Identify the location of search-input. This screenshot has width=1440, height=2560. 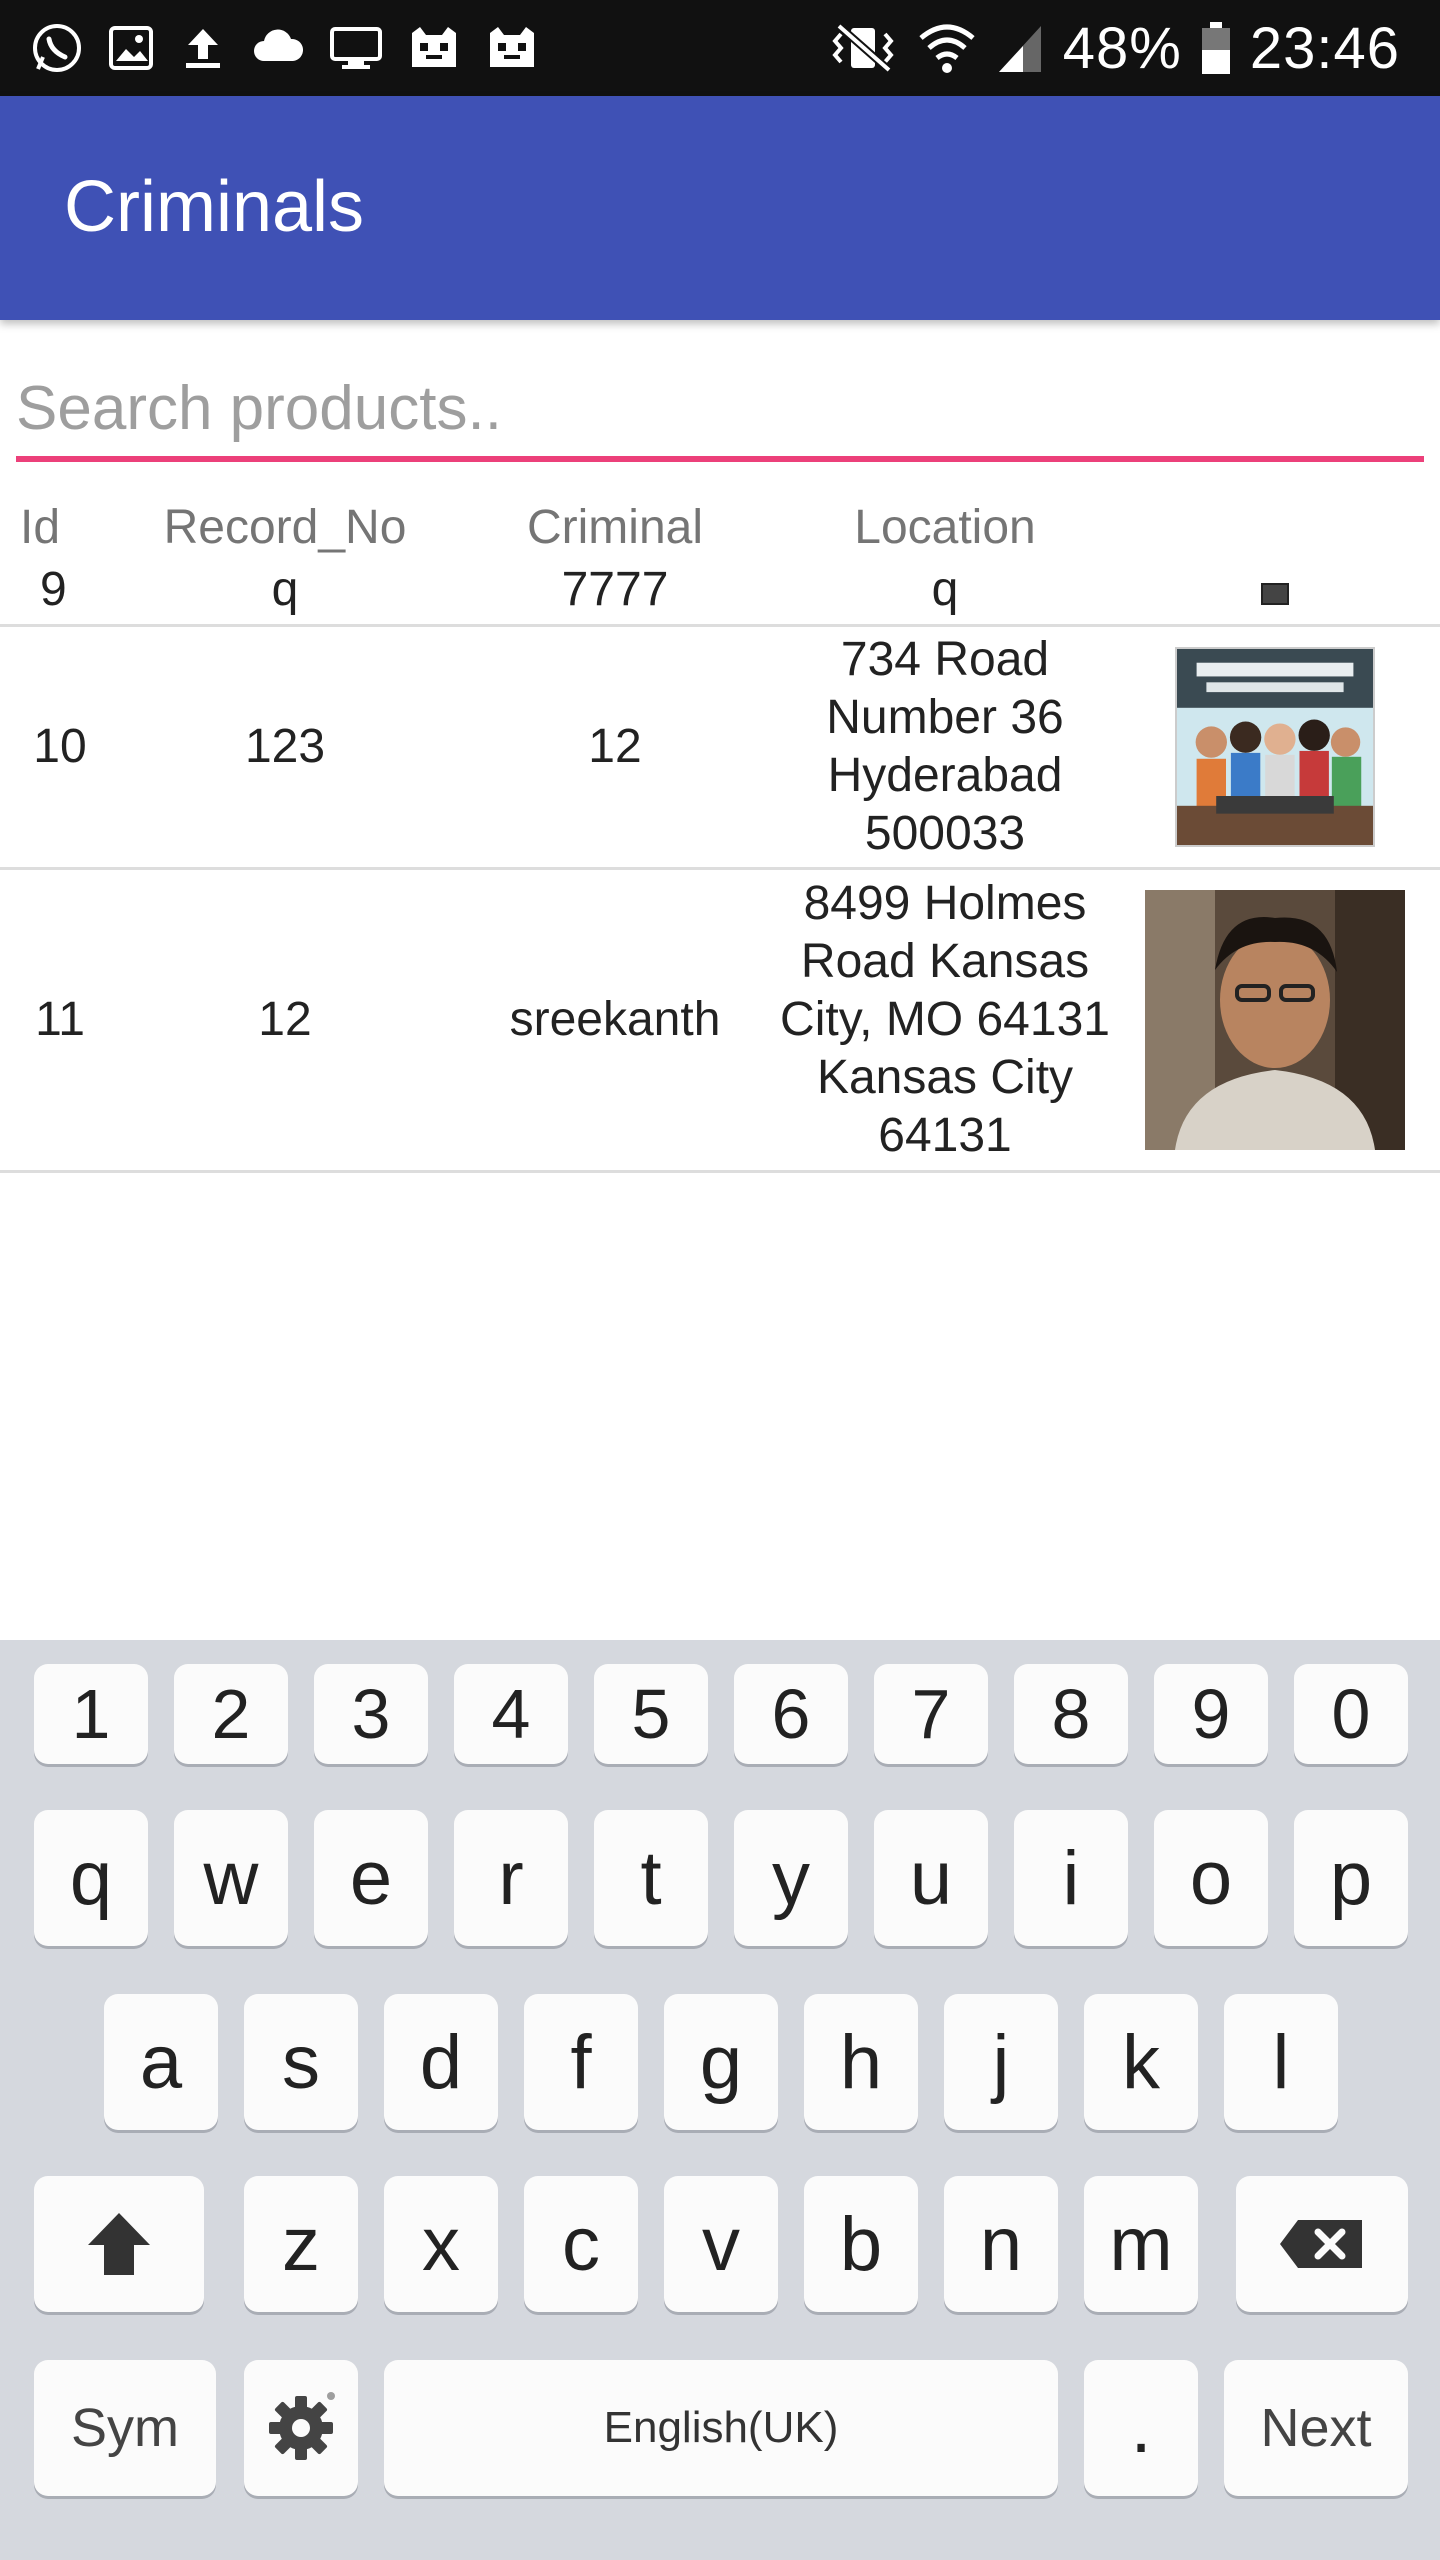
(720, 408).